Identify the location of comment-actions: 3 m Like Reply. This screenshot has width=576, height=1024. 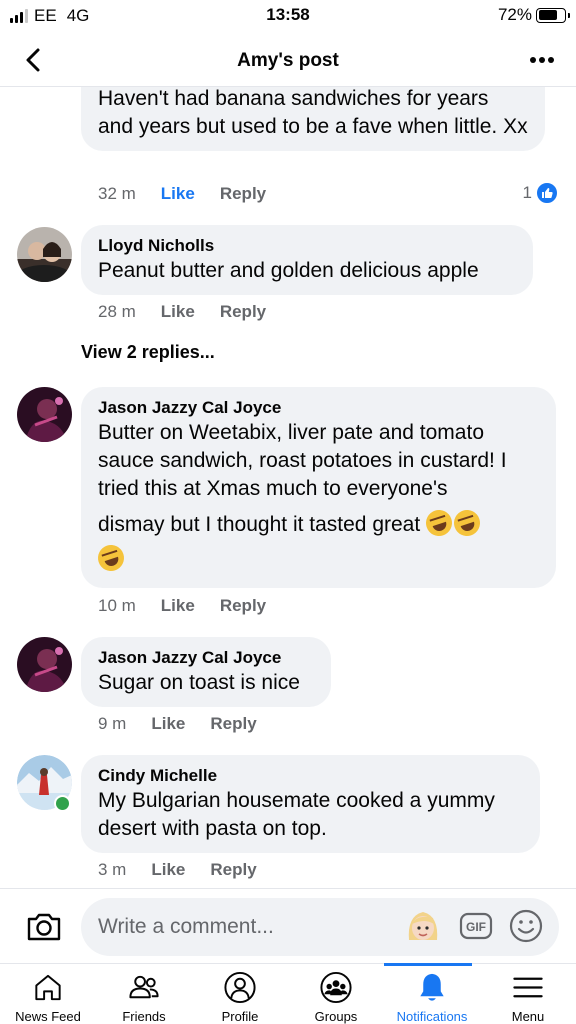
(177, 870).